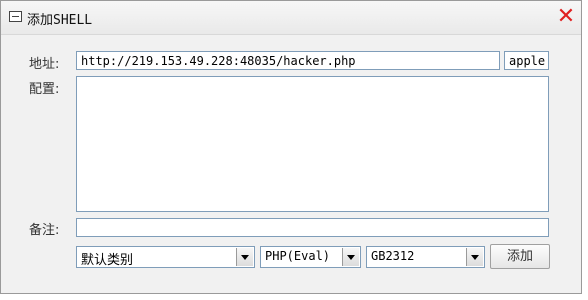 The width and height of the screenshot is (588, 300). I want to click on add-button: 添加, so click(520, 256).